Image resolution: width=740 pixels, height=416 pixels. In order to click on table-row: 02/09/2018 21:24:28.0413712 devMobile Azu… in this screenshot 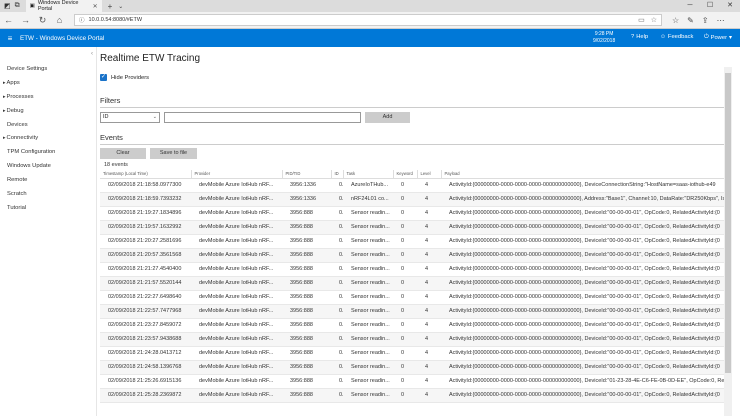, I will do `click(416, 353)`.